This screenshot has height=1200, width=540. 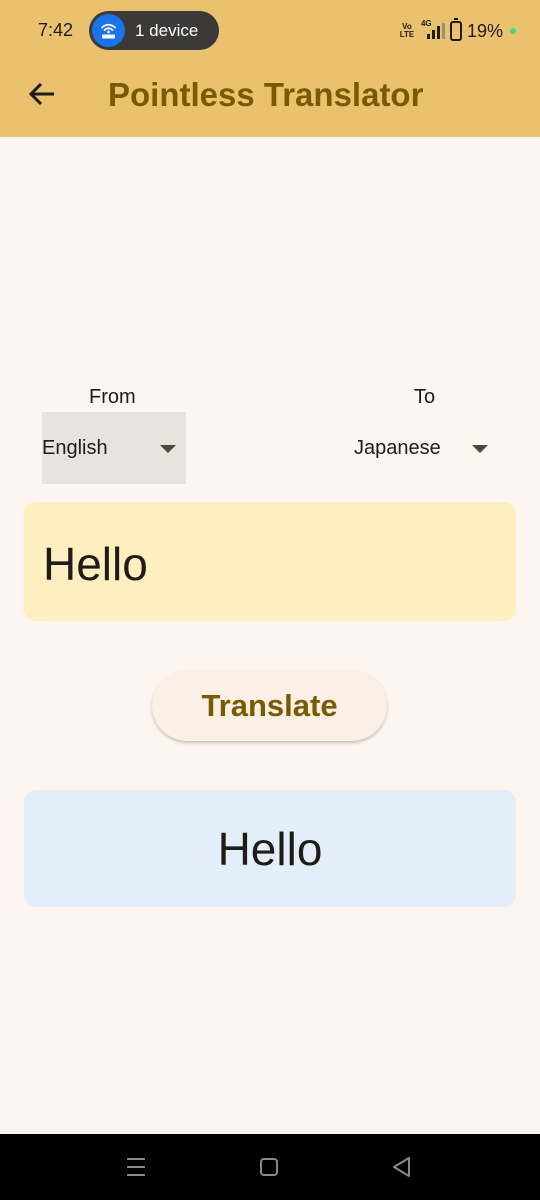 I want to click on volte-icon: Vo LTE, so click(x=407, y=30).